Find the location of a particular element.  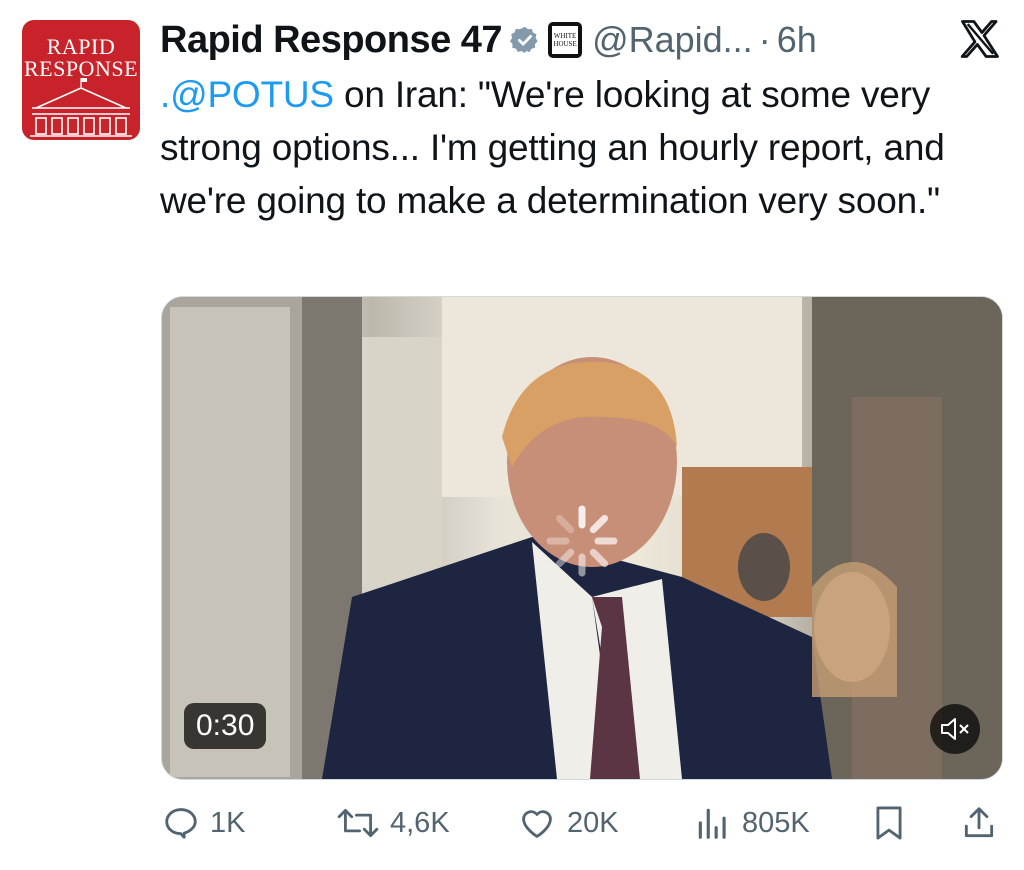

like-button: 20K is located at coordinates (568, 823).